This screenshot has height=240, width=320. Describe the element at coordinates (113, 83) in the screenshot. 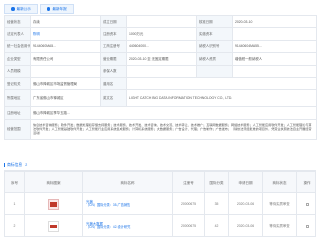

I see `label: 曾用名` at that location.